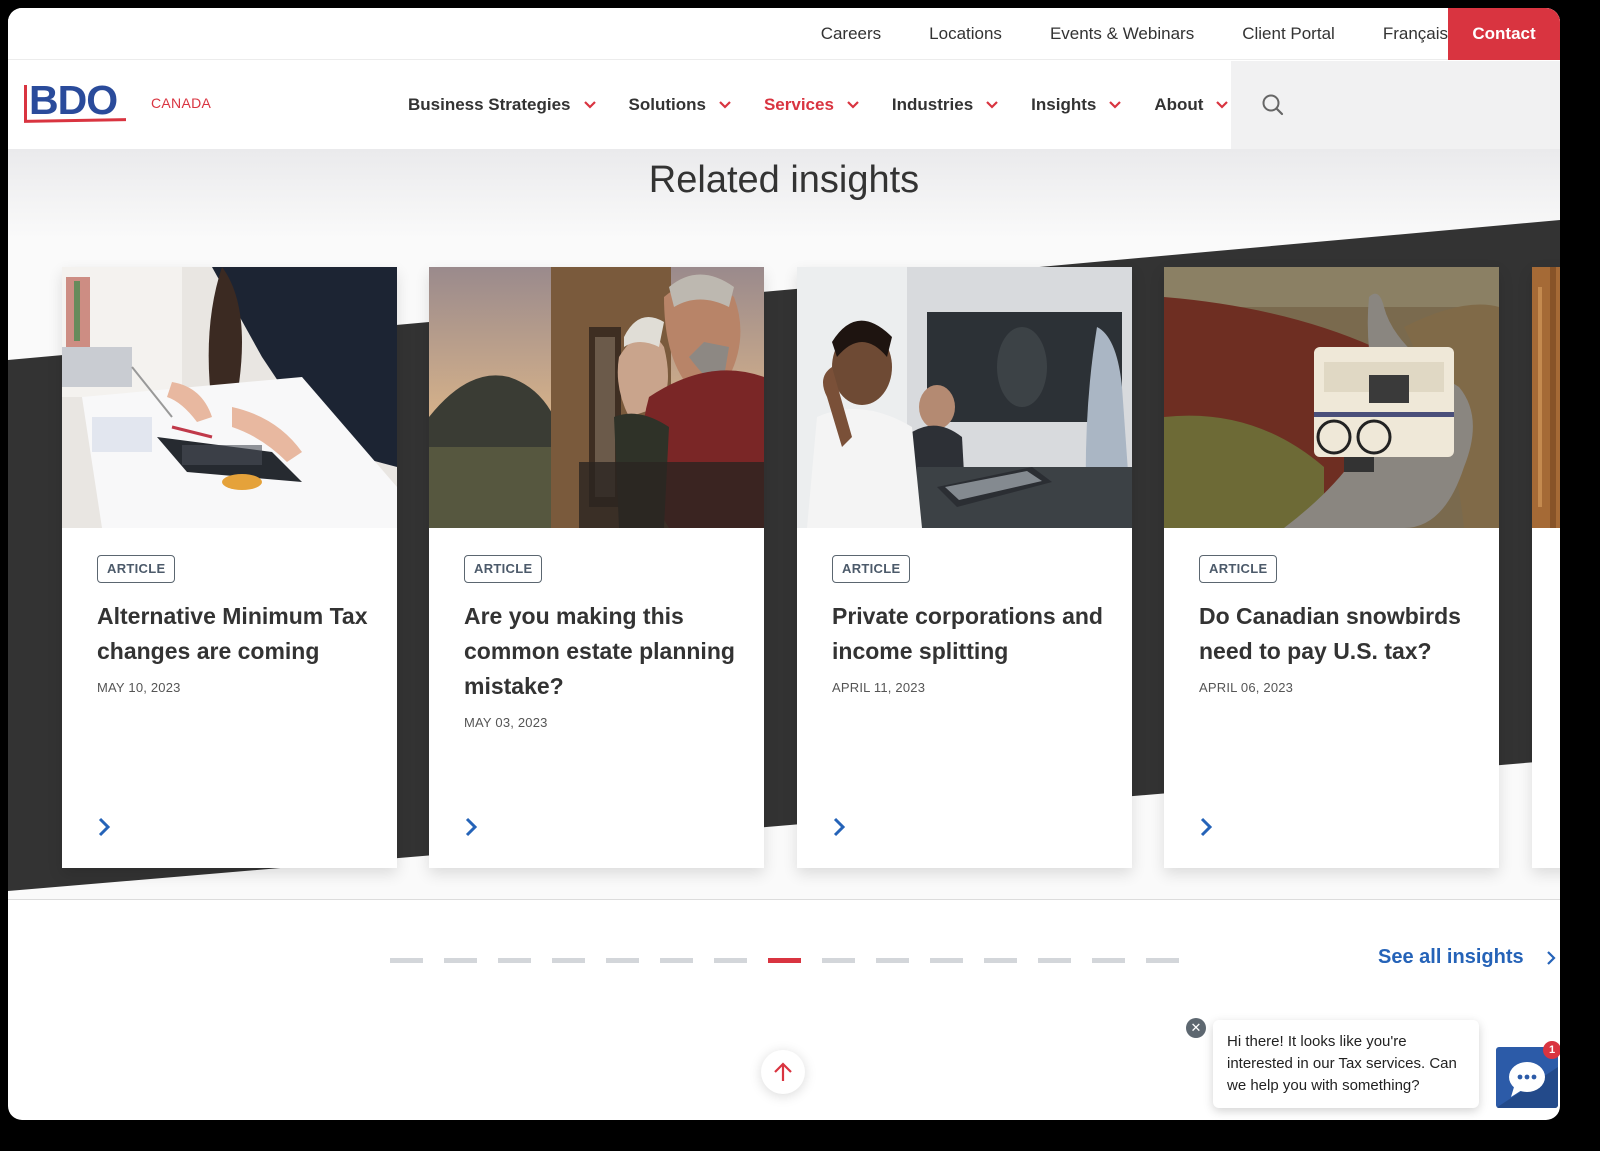 Image resolution: width=1600 pixels, height=1151 pixels. What do you see at coordinates (784, 899) in the screenshot?
I see `section-divider` at bounding box center [784, 899].